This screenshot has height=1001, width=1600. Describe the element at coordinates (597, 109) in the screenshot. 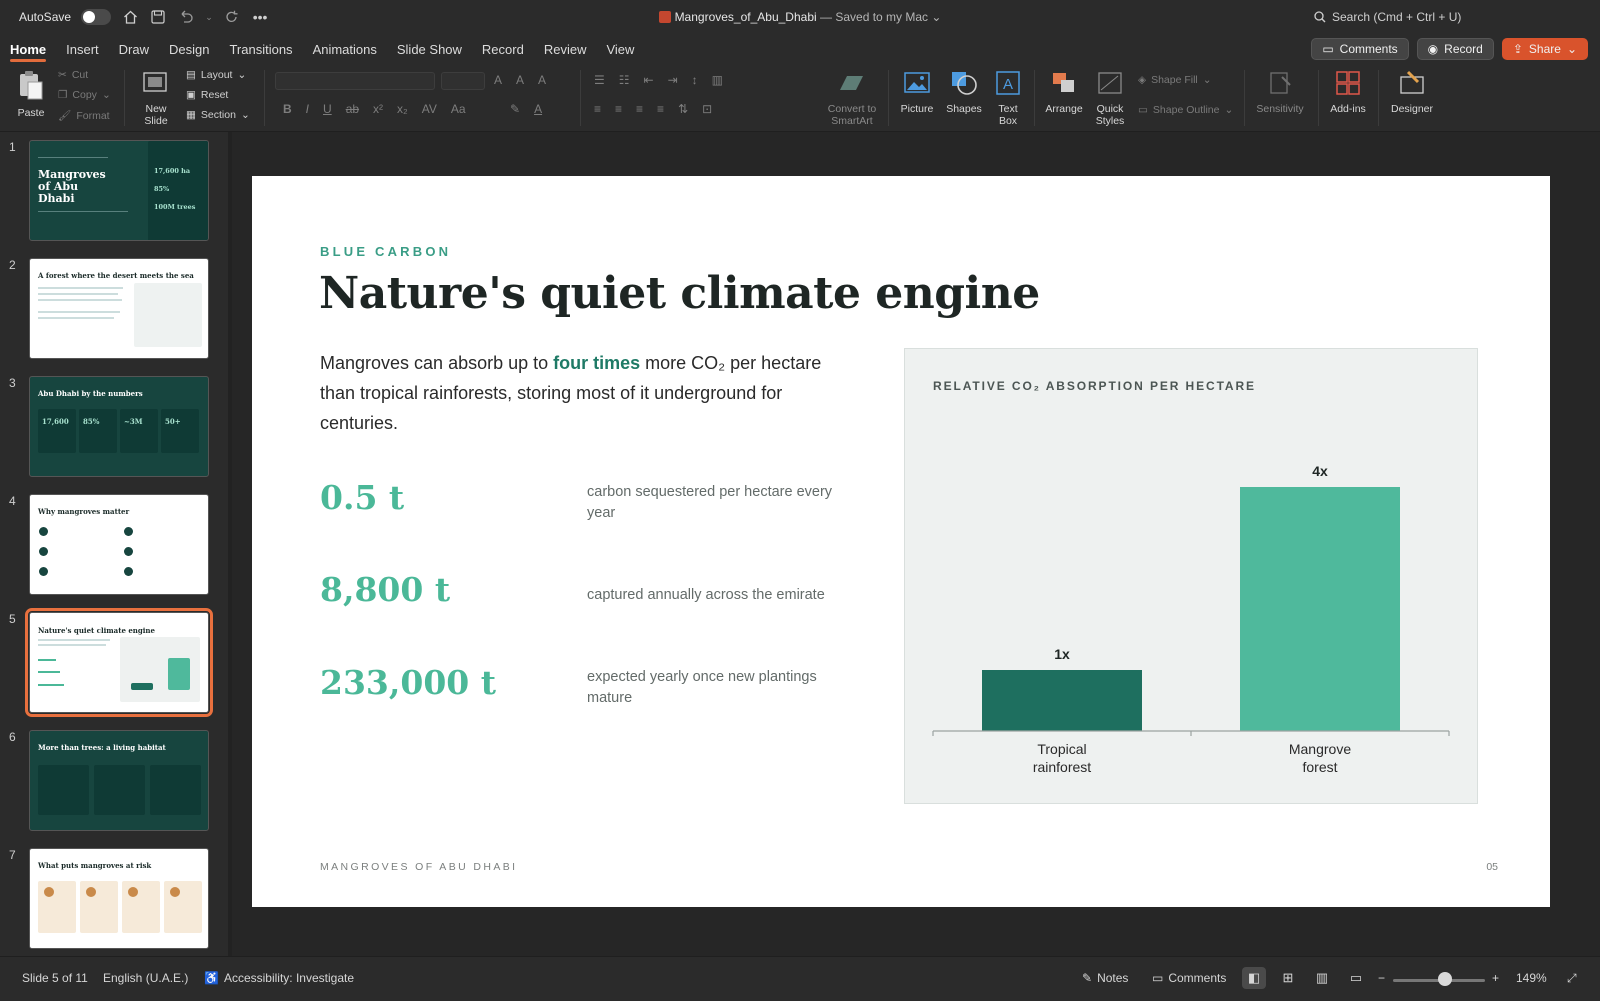

I see `align-left-icon: ≡` at that location.